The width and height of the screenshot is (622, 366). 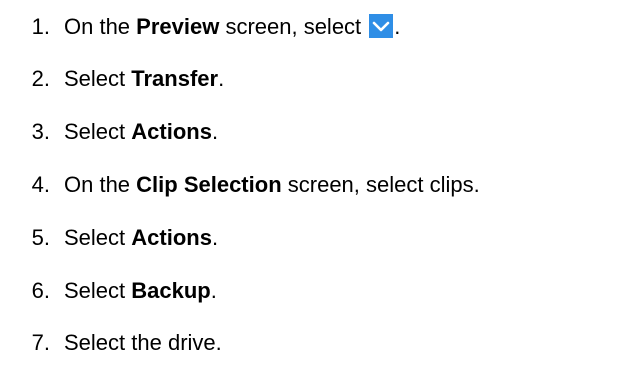 What do you see at coordinates (40, 78) in the screenshot?
I see `step-number: 2.` at bounding box center [40, 78].